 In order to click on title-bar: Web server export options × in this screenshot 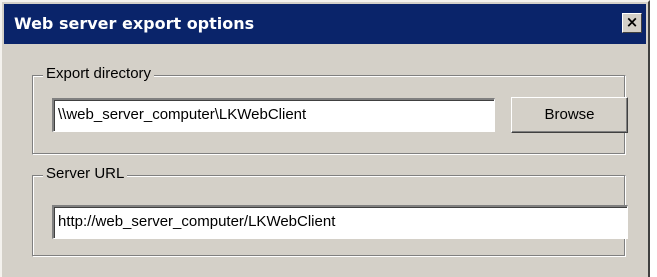, I will do `click(325, 24)`.